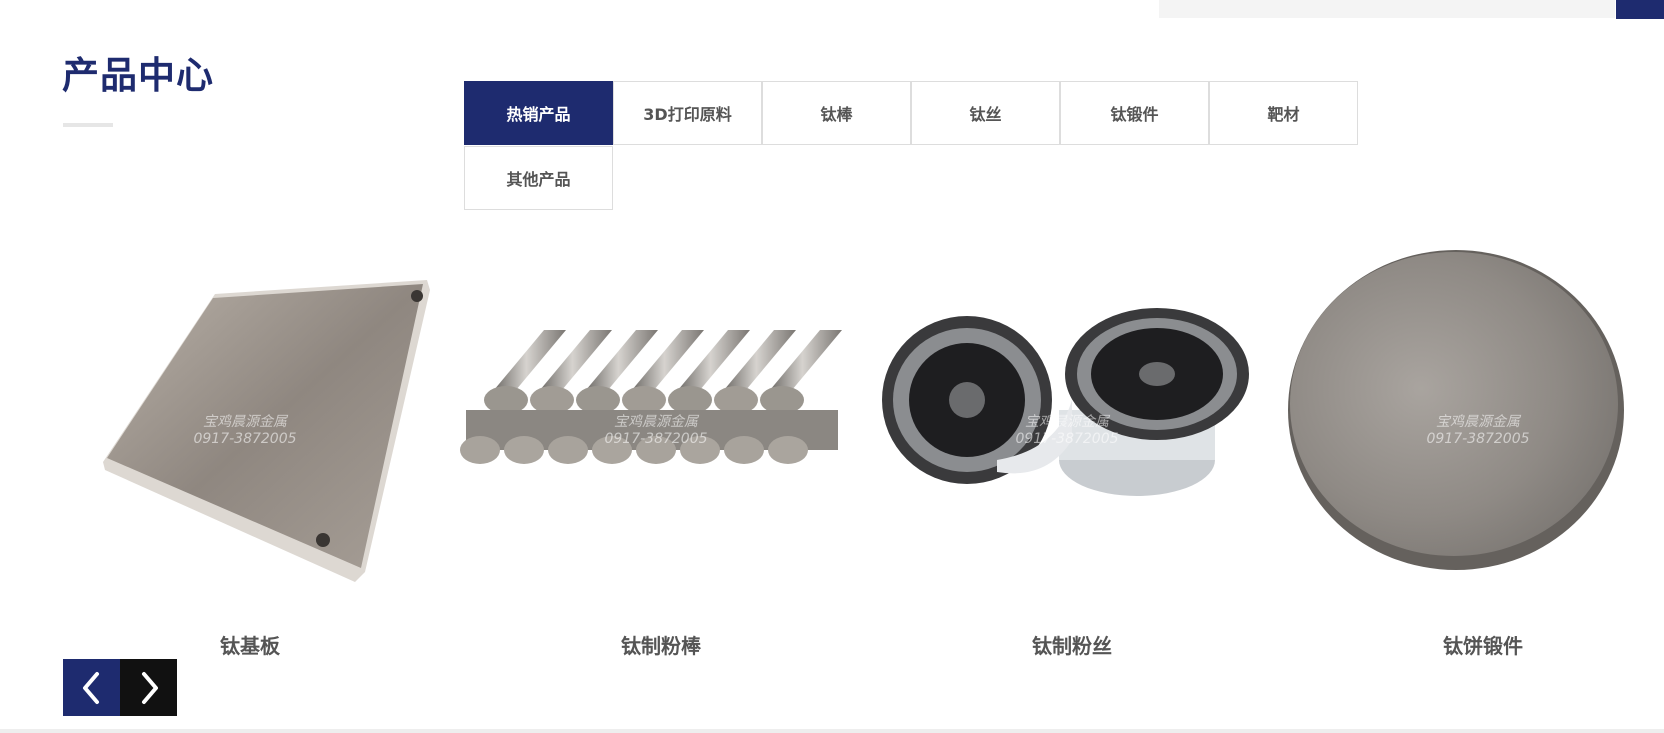 The width and height of the screenshot is (1664, 733). I want to click on product-card: 宝鸡晨源金属 0917-3872005 钛制粉丝, so click(1072, 460).